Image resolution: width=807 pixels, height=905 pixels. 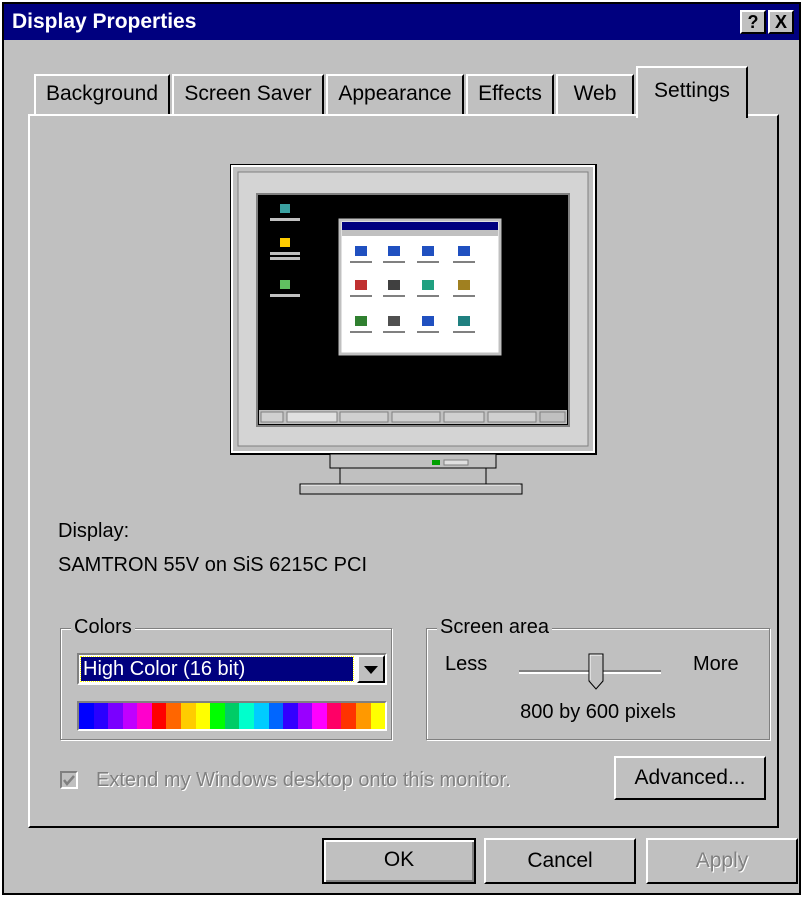 I want to click on chevron-down-icon, so click(x=371, y=669).